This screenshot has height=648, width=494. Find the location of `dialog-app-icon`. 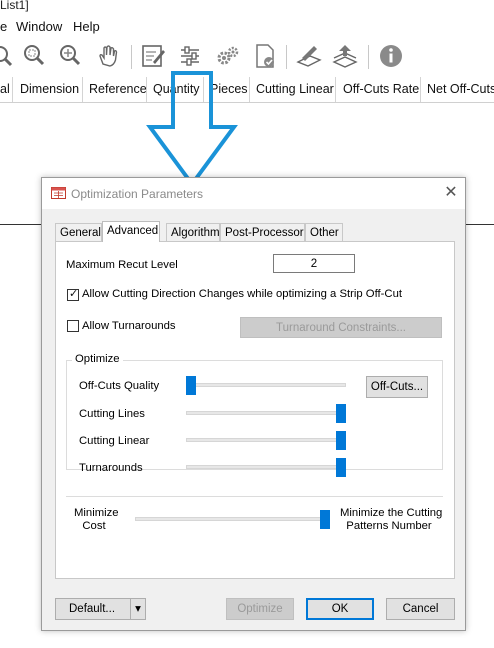

dialog-app-icon is located at coordinates (58, 193).